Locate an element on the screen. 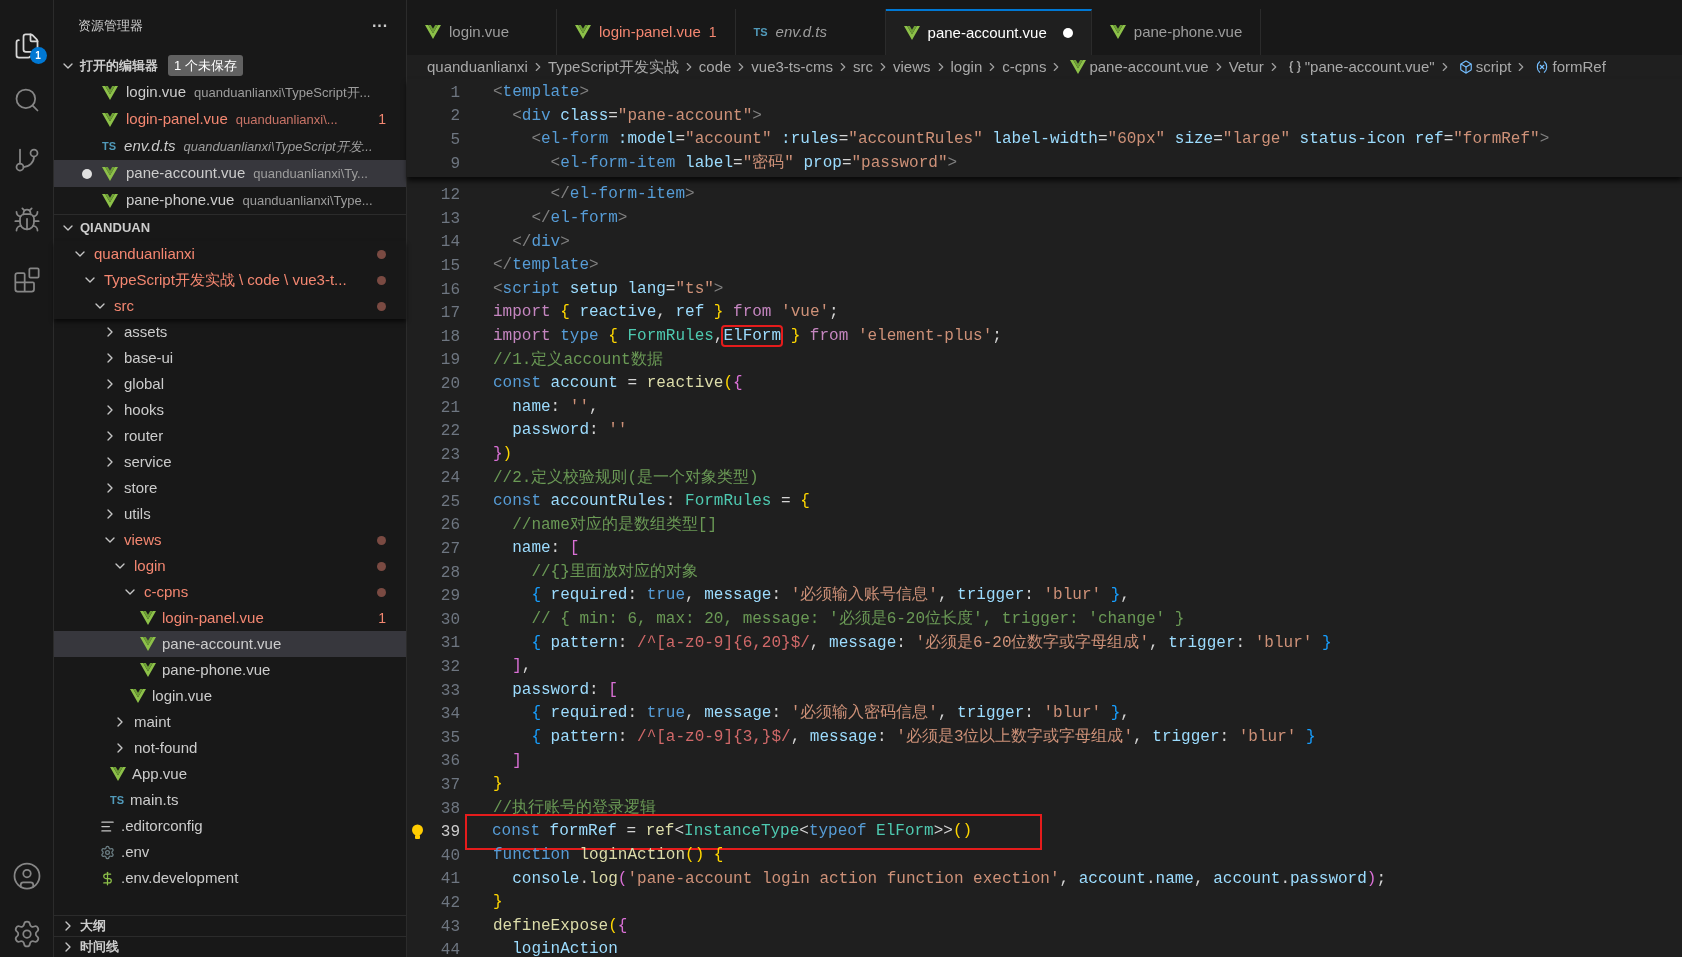 This screenshot has width=1682, height=957. file-item: App.vue is located at coordinates (230, 774).